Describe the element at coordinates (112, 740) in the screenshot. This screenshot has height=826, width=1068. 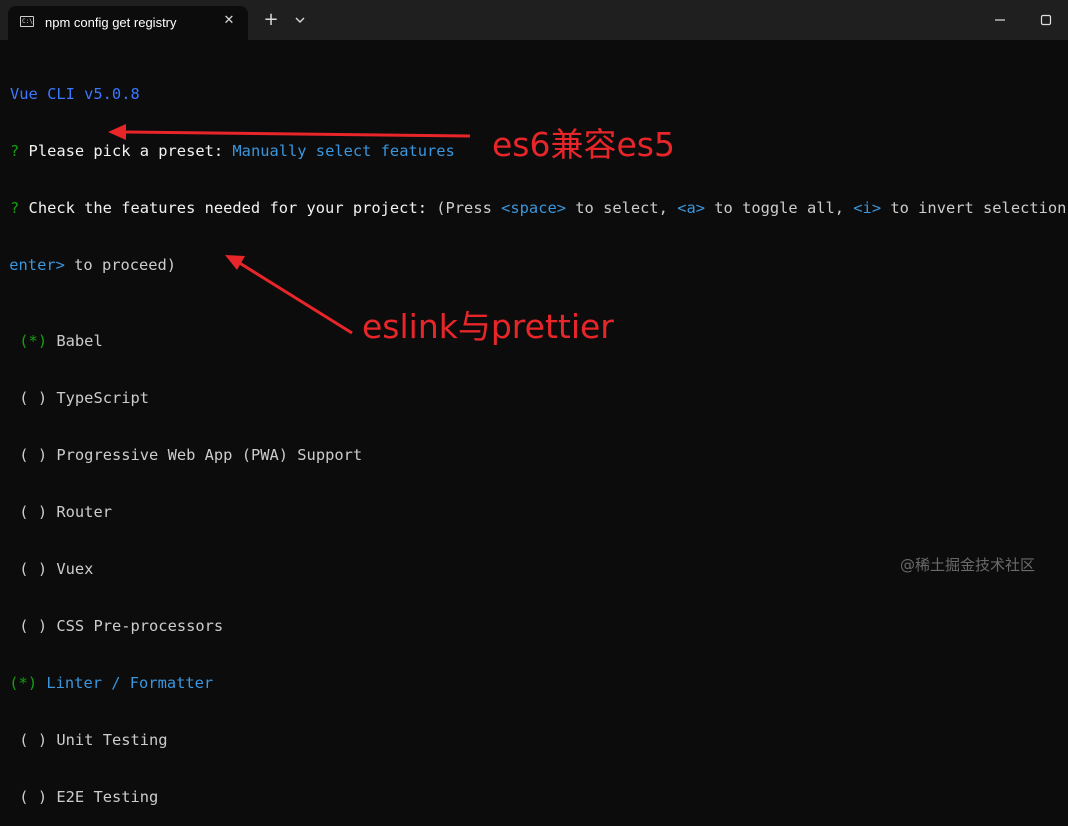
I see `feature-label: Unit Testing` at that location.